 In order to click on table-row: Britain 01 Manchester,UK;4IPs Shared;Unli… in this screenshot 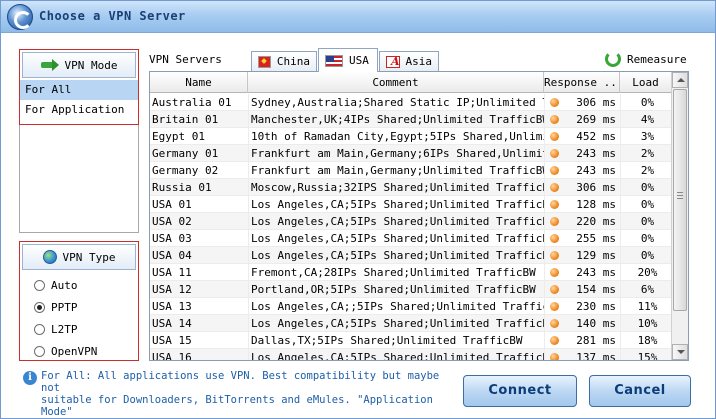, I will do `click(411, 119)`.